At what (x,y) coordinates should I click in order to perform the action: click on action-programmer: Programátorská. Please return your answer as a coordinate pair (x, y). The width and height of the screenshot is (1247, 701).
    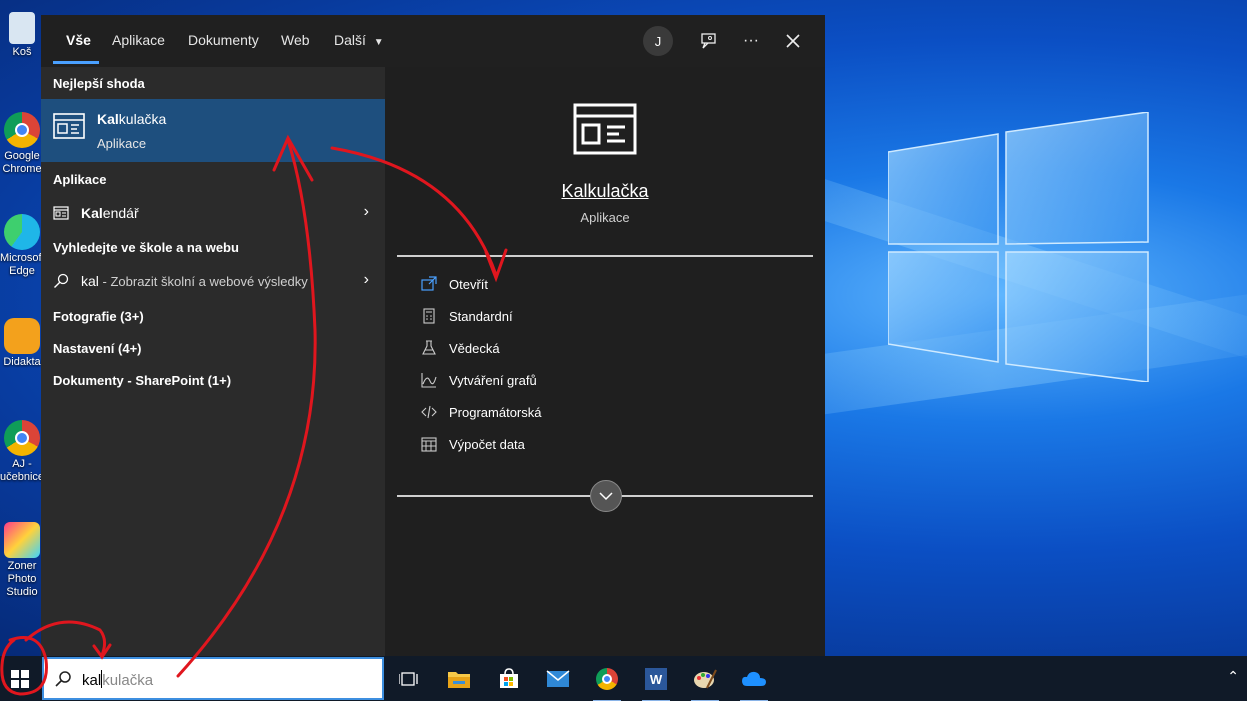
    Looking at the image, I should click on (601, 413).